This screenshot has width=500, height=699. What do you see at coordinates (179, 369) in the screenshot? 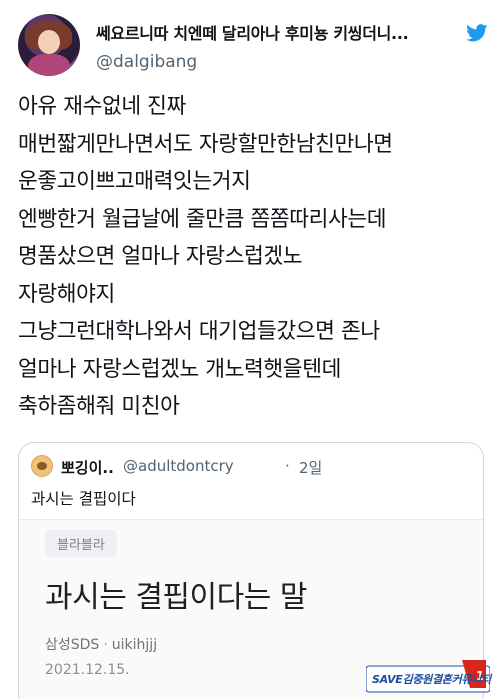
I see `tweet-line: 얼마나 자랑스럽겠노 개노력햇을텐데` at bounding box center [179, 369].